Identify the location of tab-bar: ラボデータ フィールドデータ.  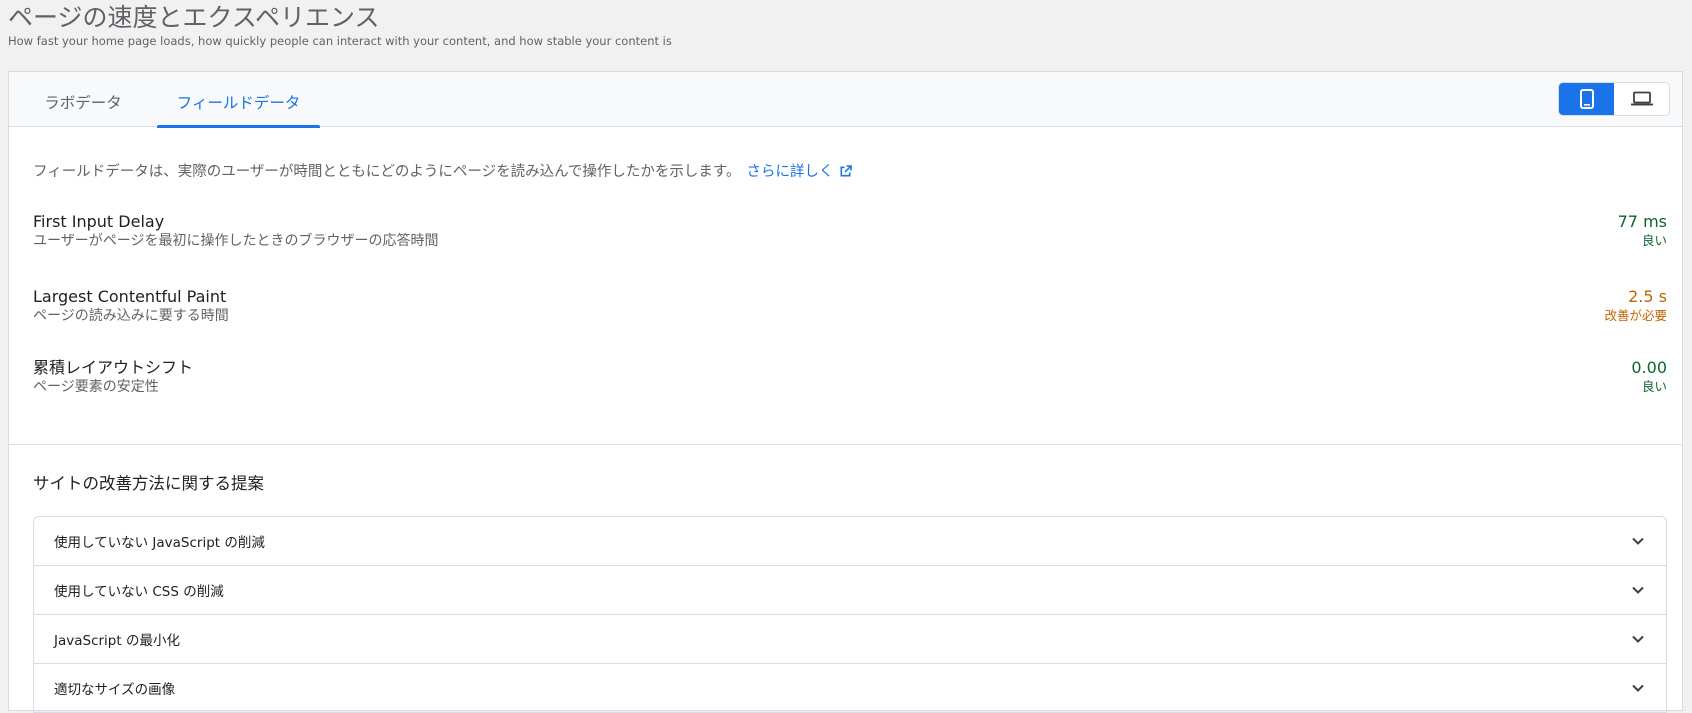
(845, 100).